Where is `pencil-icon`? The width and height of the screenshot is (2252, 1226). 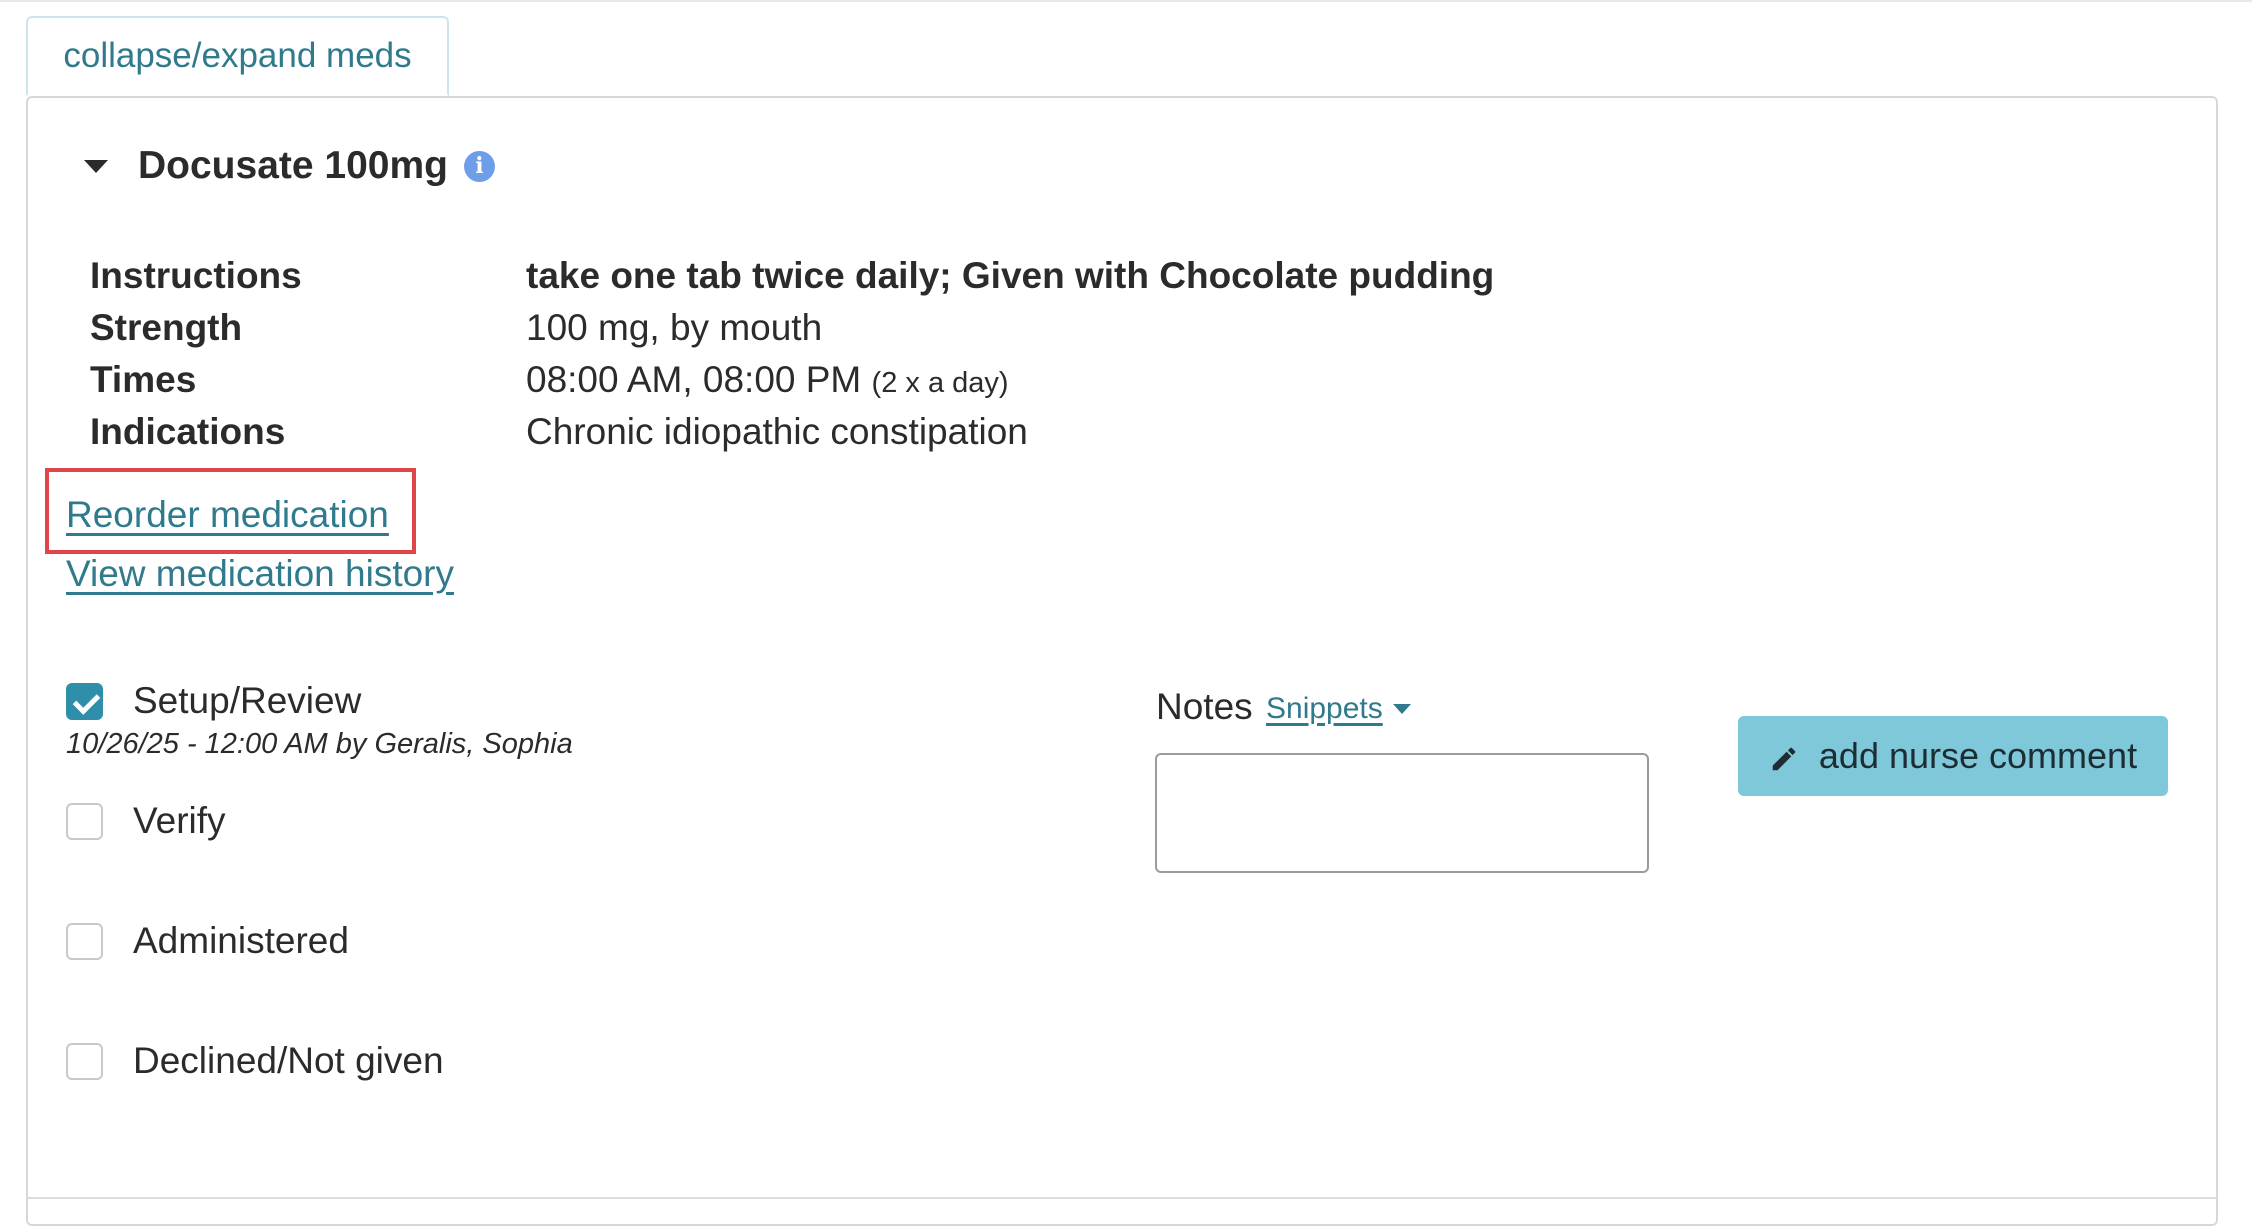
pencil-icon is located at coordinates (1784, 756).